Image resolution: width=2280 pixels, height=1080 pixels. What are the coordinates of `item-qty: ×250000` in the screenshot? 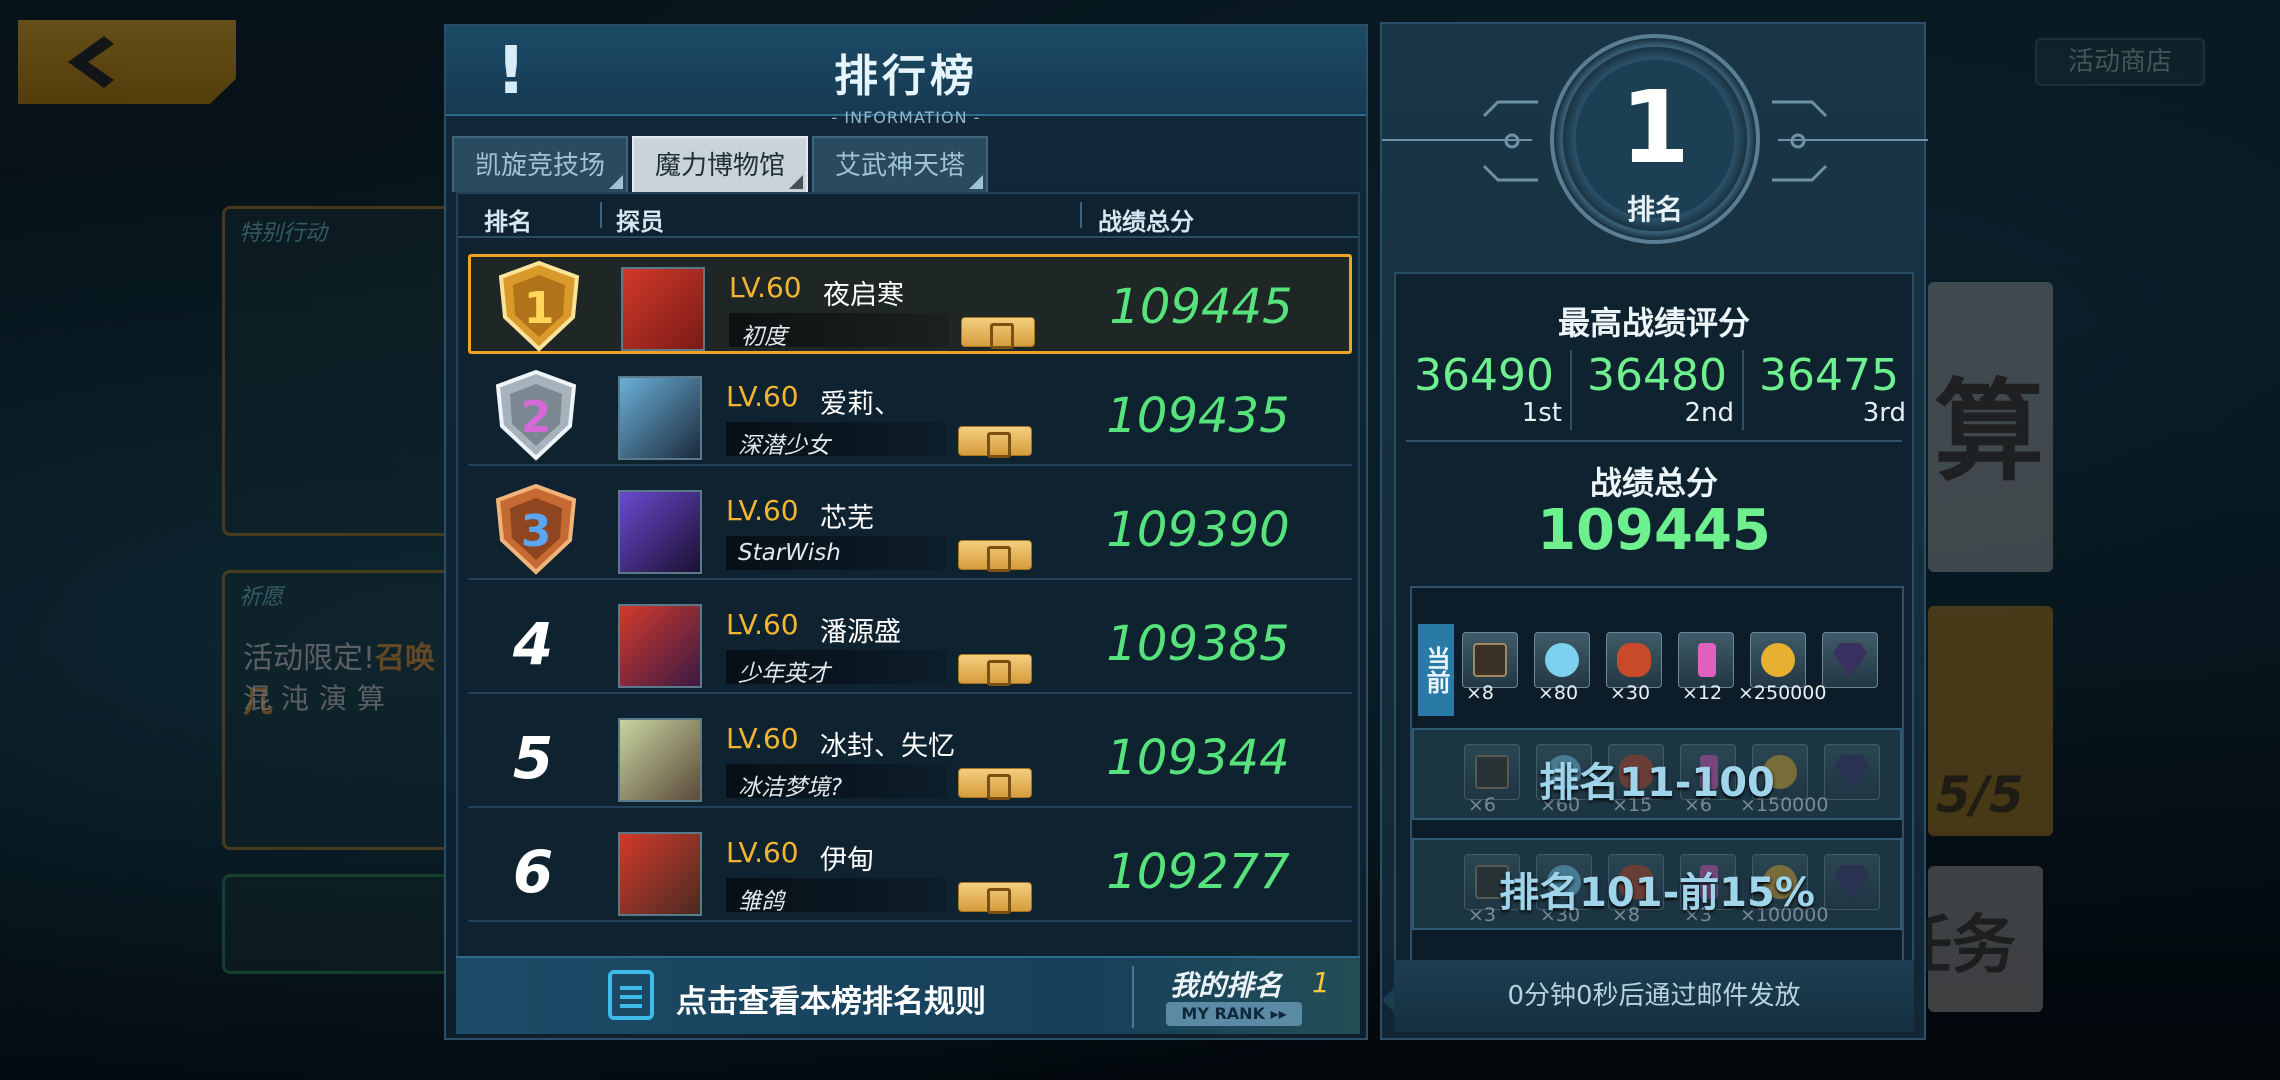 It's located at (1782, 693).